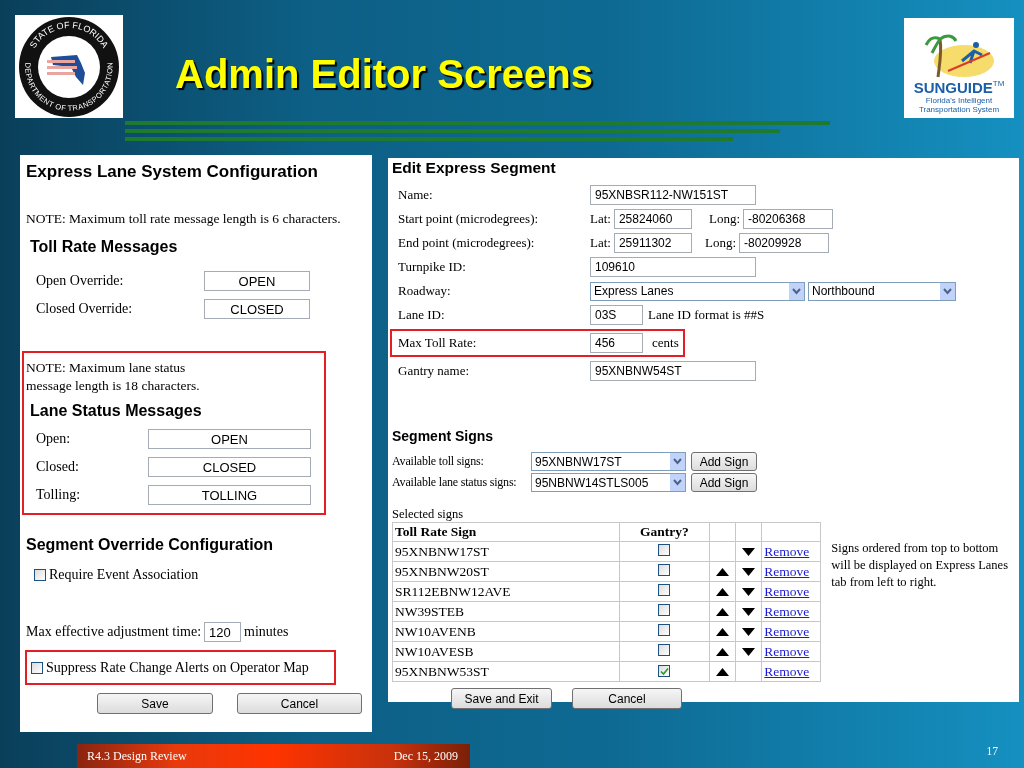  Describe the element at coordinates (229, 495) in the screenshot. I see `input-field: TOLLING` at that location.